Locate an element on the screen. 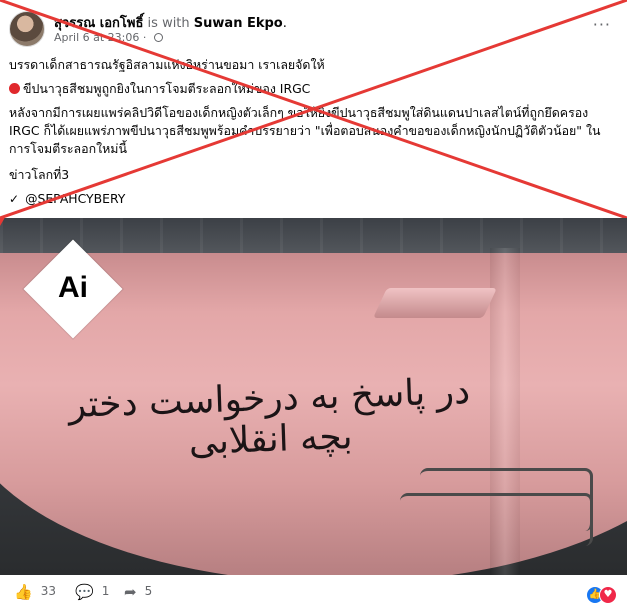 Image resolution: width=627 pixels, height=606 pixels. red-circle-icon is located at coordinates (14, 88).